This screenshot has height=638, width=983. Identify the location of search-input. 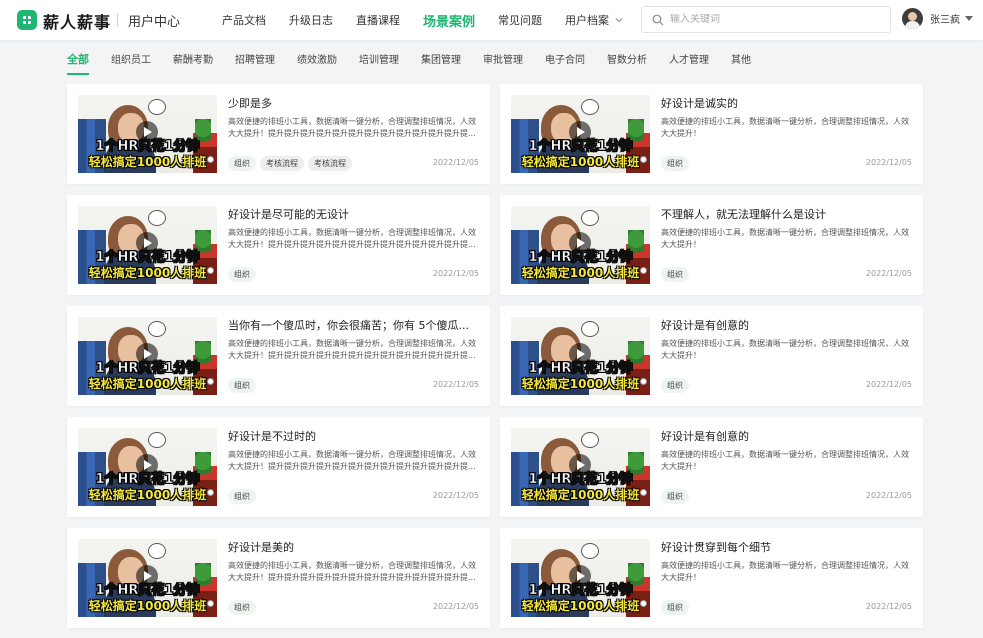
(770, 19).